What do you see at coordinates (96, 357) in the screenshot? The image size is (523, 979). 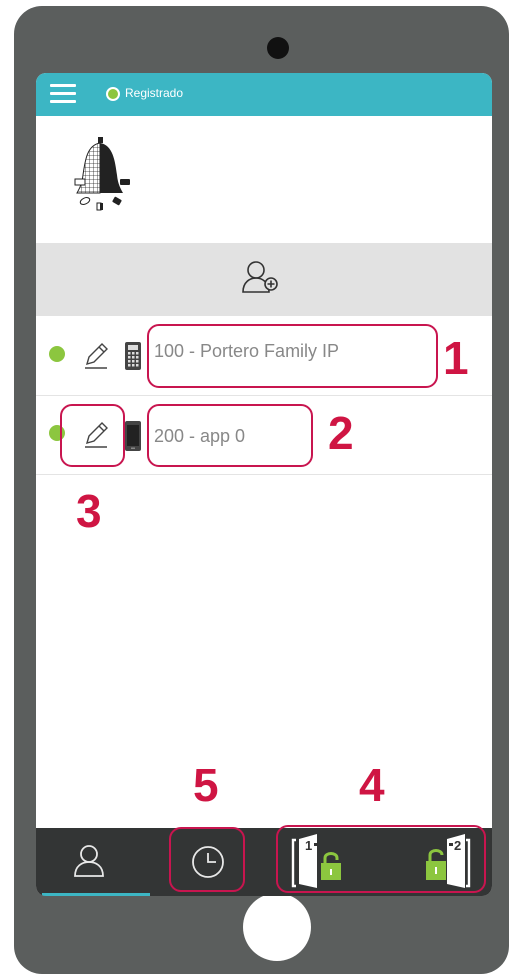 I see `pencil-edit-icon` at bounding box center [96, 357].